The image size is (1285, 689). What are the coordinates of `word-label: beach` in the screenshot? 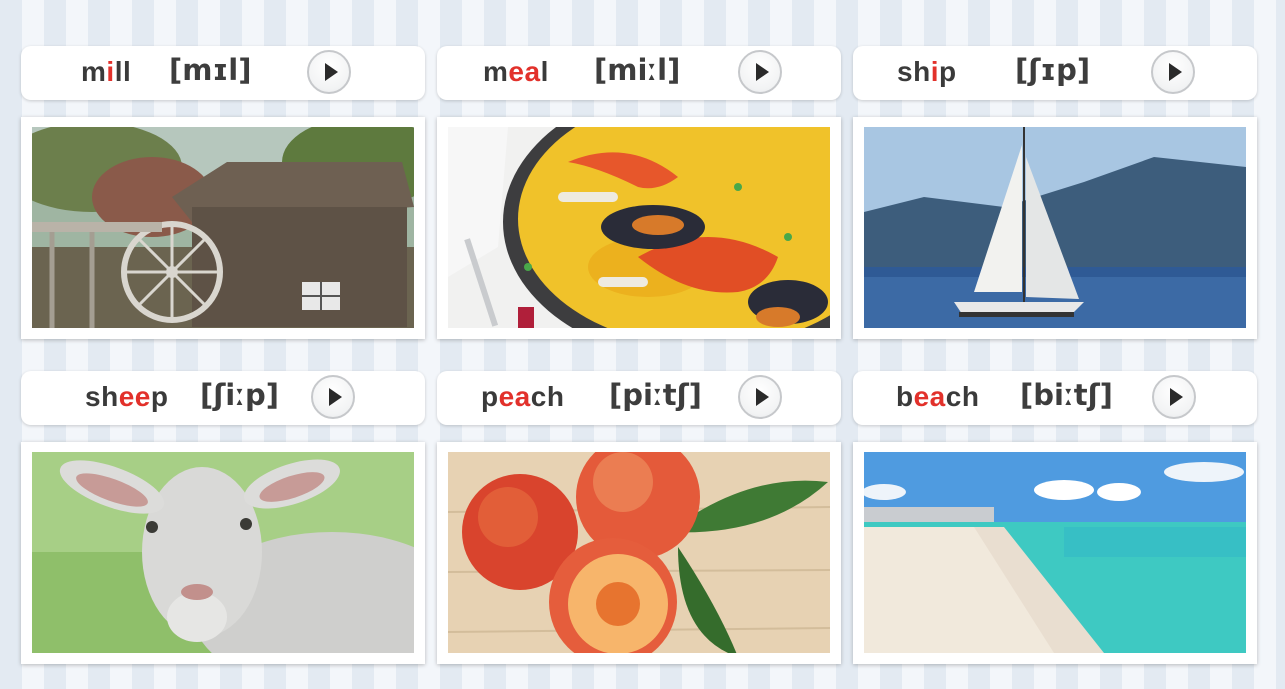 It's located at (938, 396).